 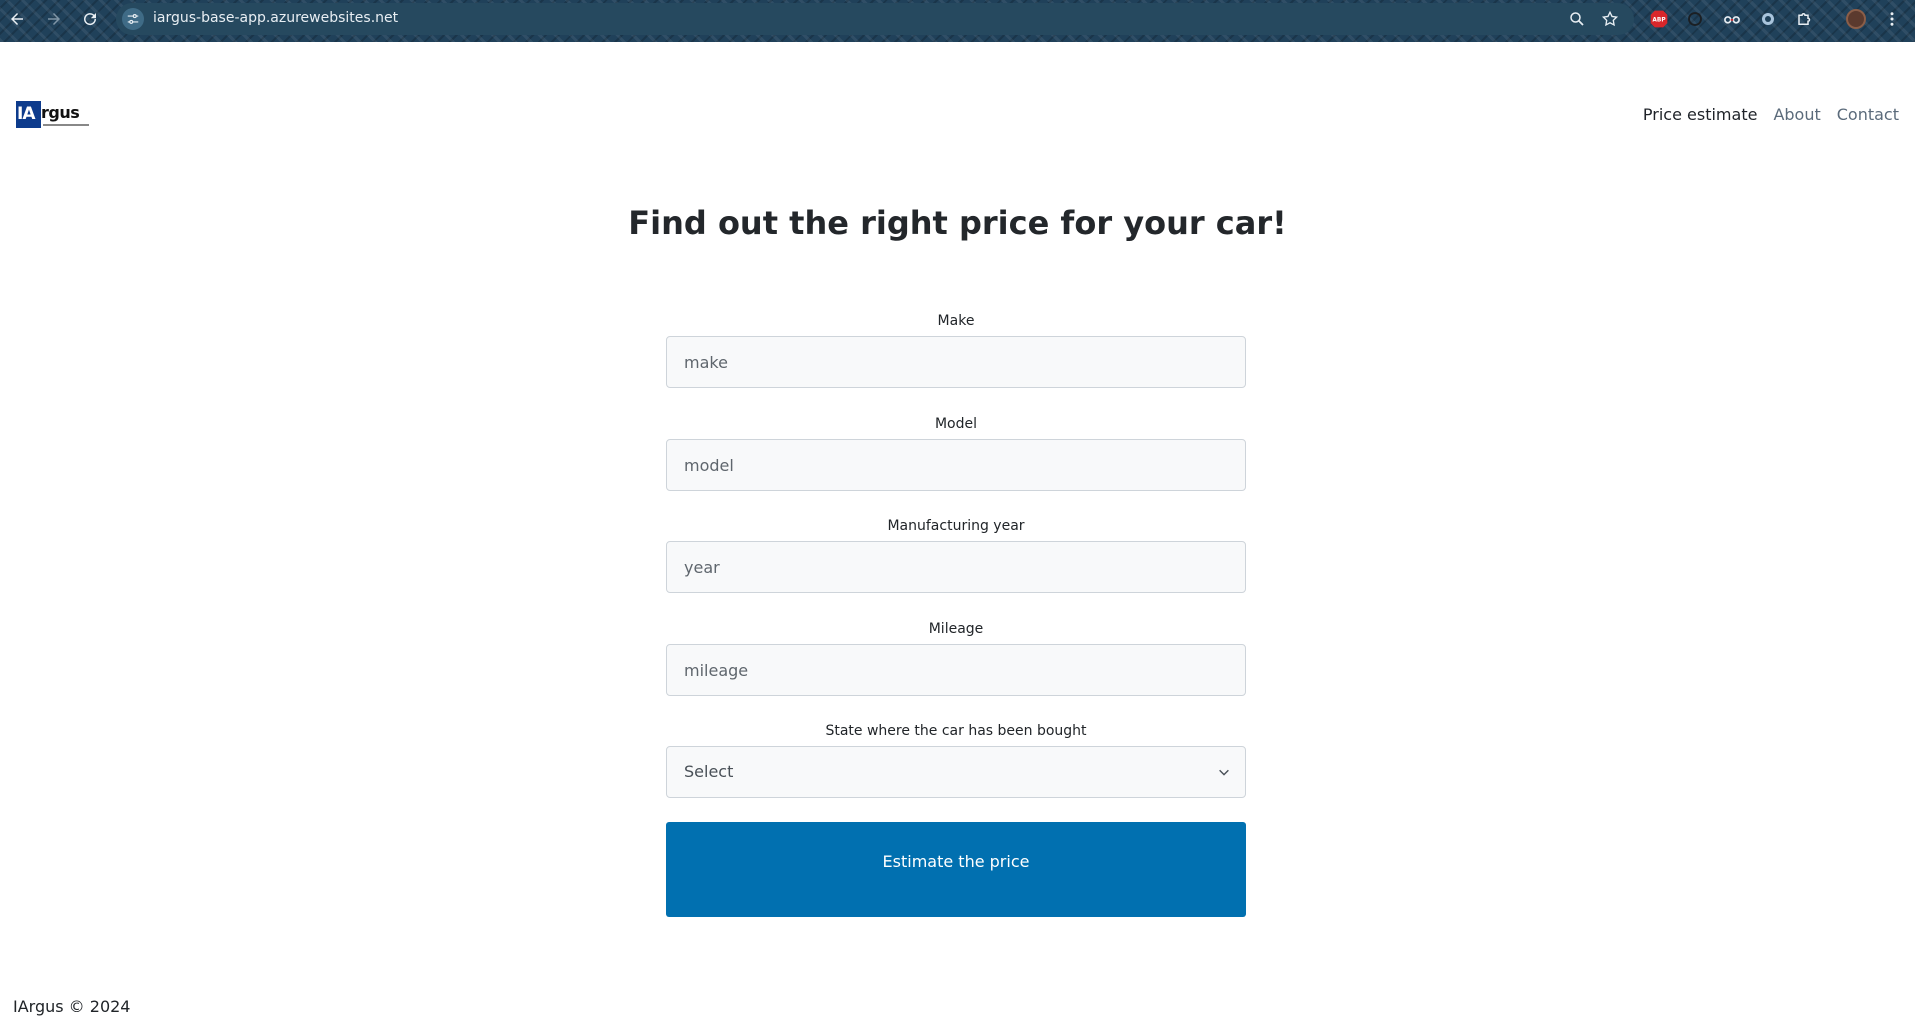 What do you see at coordinates (1695, 19) in the screenshot?
I see `extension-circle-icon` at bounding box center [1695, 19].